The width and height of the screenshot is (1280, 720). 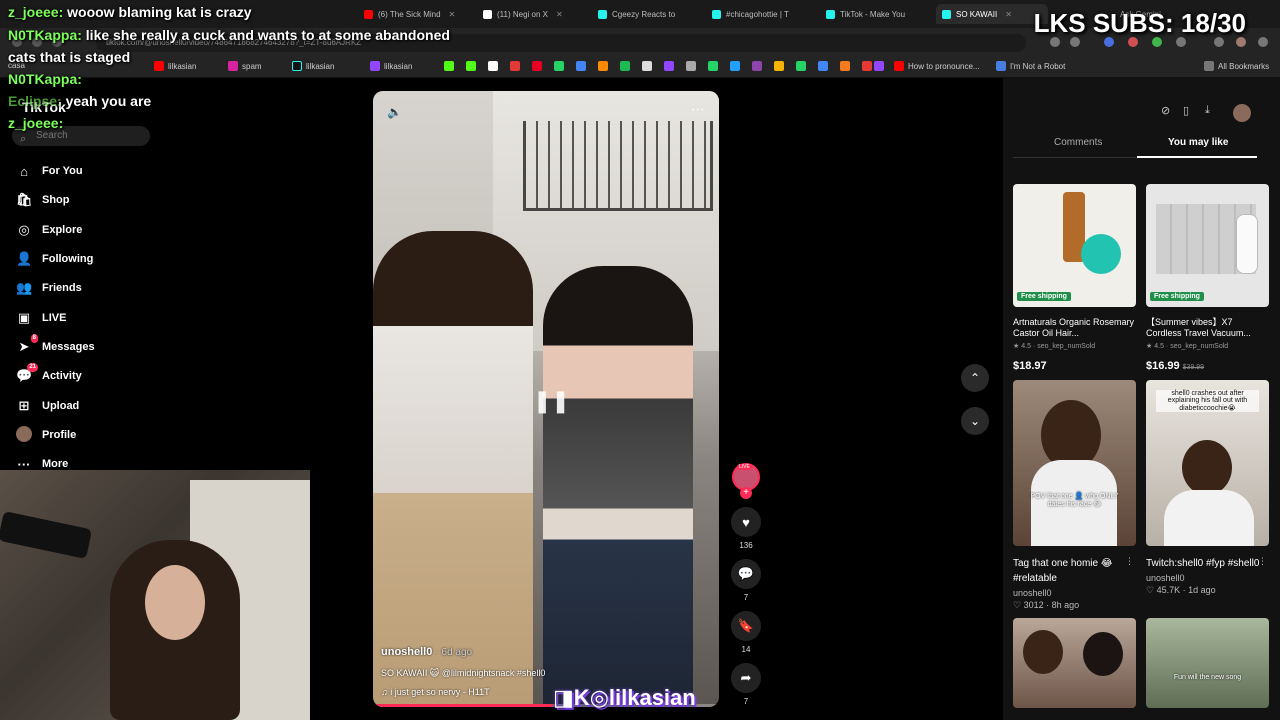 What do you see at coordinates (992, 14) in the screenshot?
I see `browser-tab-active: SO KAWAII ✕` at bounding box center [992, 14].